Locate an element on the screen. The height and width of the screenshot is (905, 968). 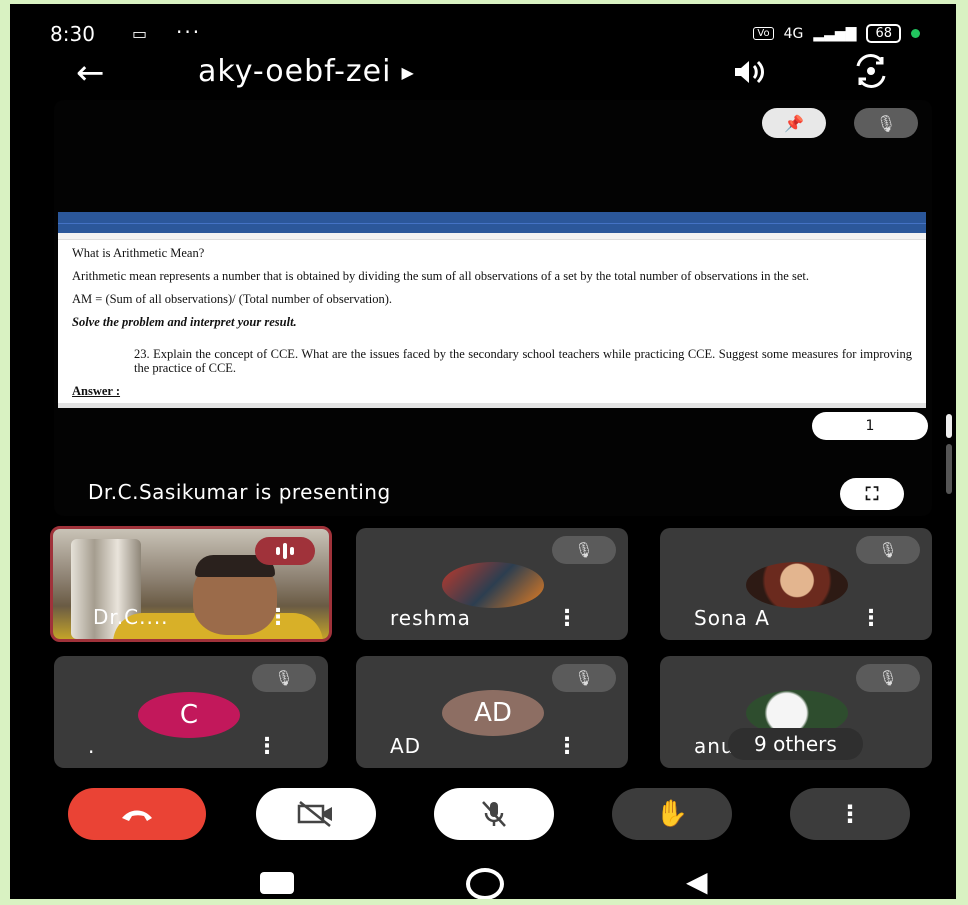
speaker-icon is located at coordinates (749, 75).